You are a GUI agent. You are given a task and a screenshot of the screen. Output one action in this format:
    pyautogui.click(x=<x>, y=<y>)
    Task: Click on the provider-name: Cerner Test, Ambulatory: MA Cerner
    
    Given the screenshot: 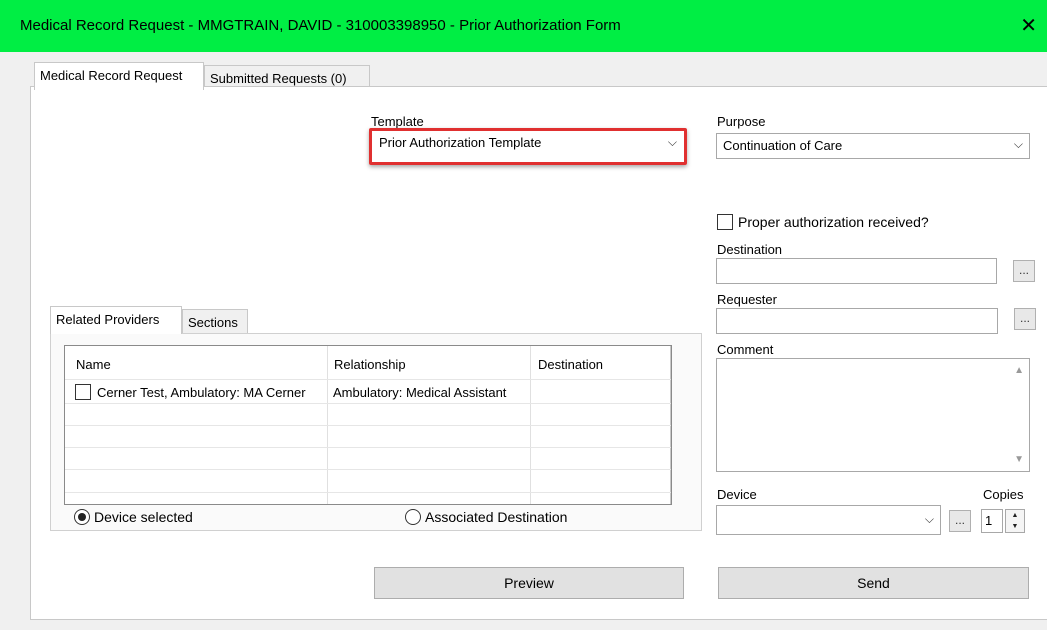 What is the action you would take?
    pyautogui.click(x=211, y=392)
    